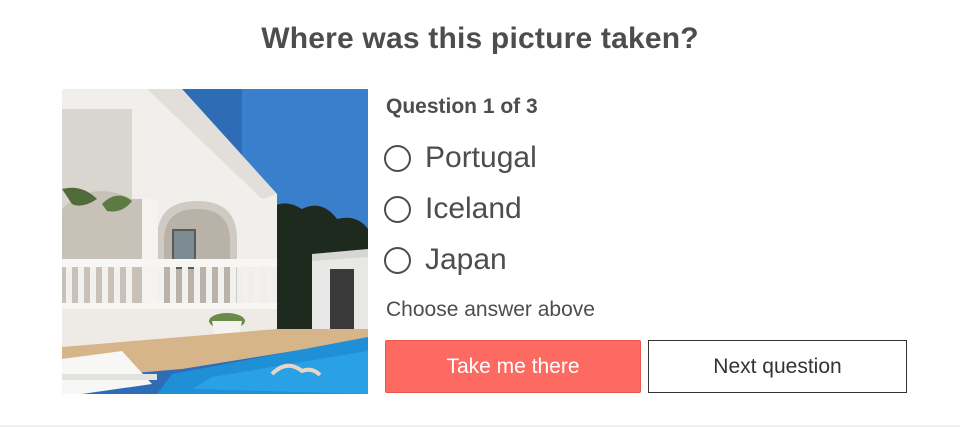 This screenshot has height=427, width=960. What do you see at coordinates (466, 259) in the screenshot?
I see `option-label: Japan` at bounding box center [466, 259].